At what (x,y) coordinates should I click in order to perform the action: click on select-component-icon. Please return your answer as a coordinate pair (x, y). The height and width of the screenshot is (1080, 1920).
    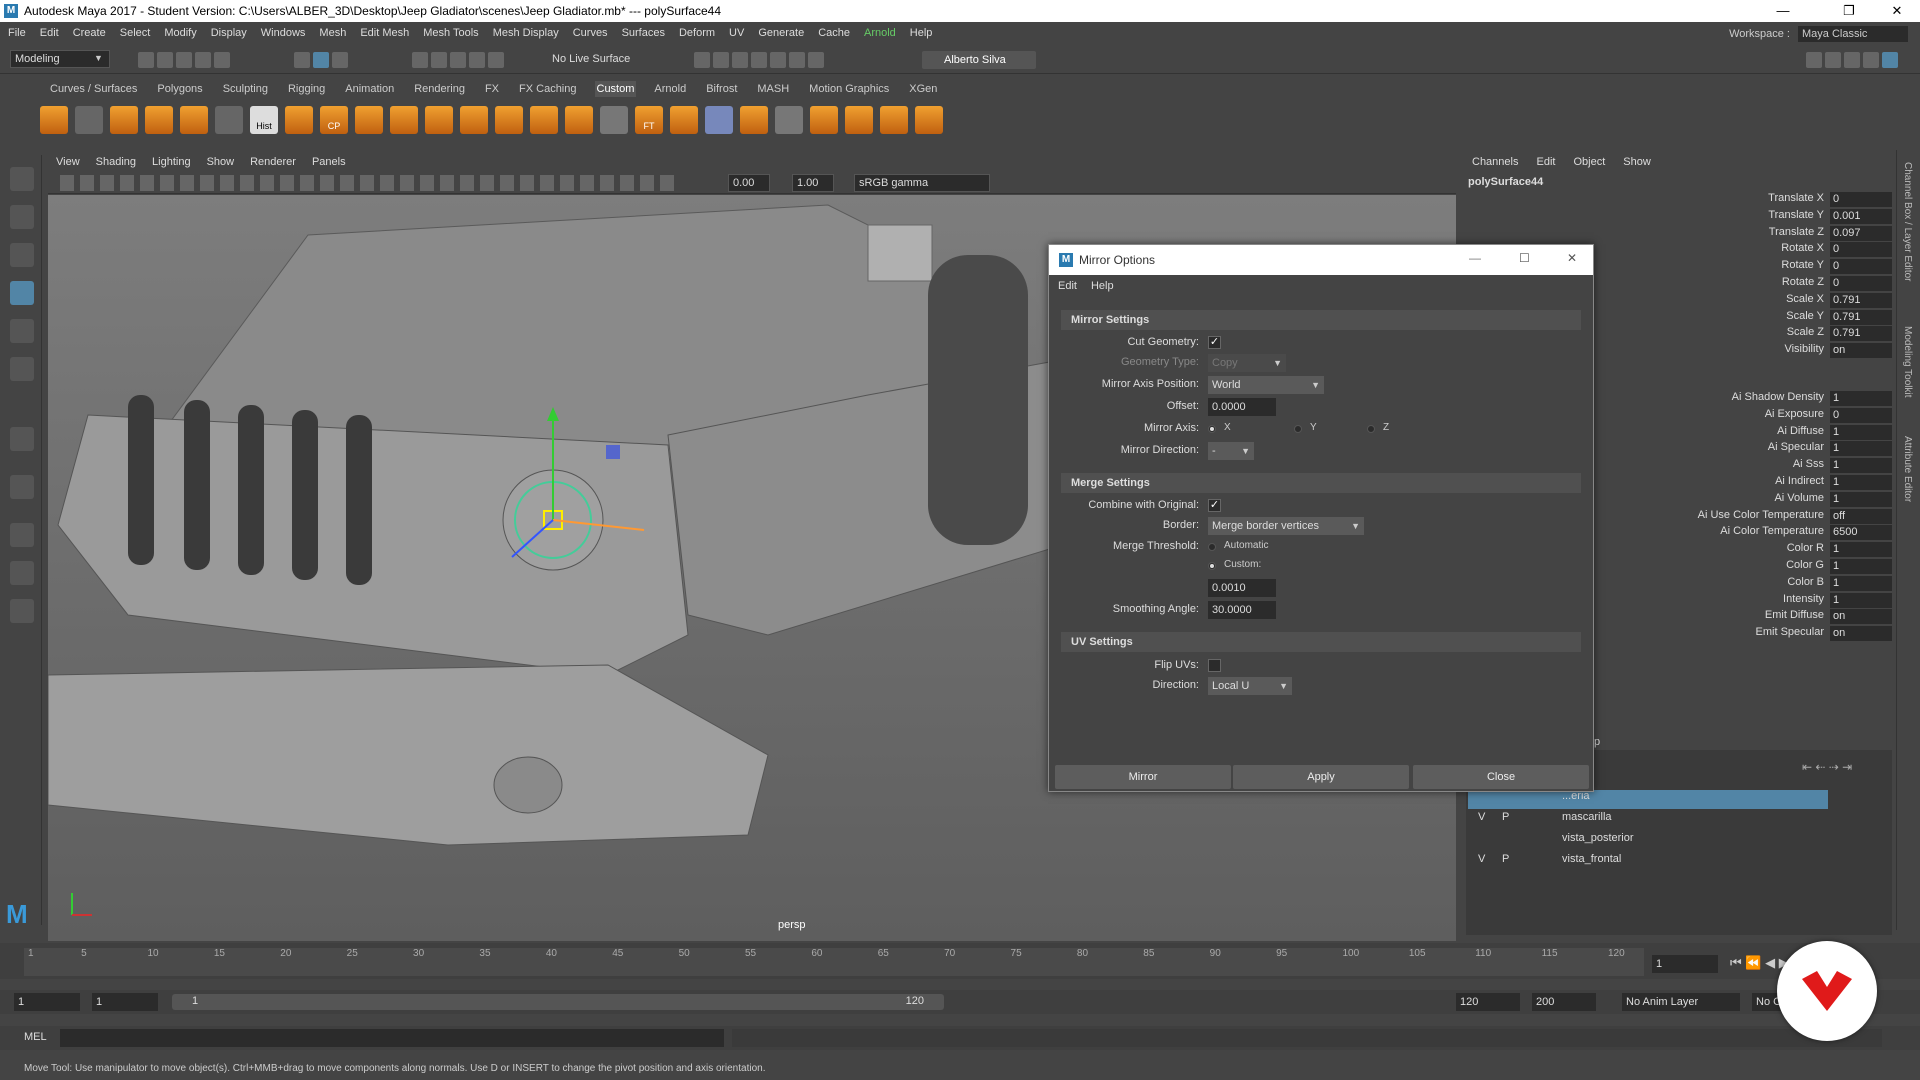
    Looking at the image, I should click on (340, 60).